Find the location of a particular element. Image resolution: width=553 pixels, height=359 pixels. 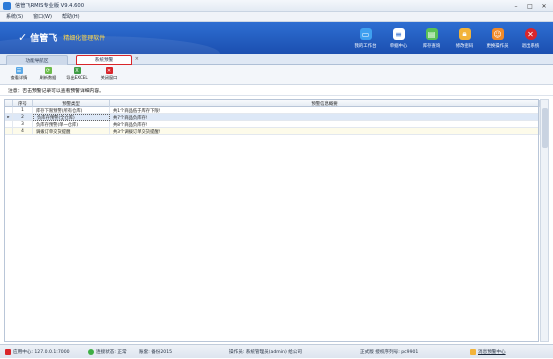

column-header-type: 预警类型 is located at coordinates (71, 103).